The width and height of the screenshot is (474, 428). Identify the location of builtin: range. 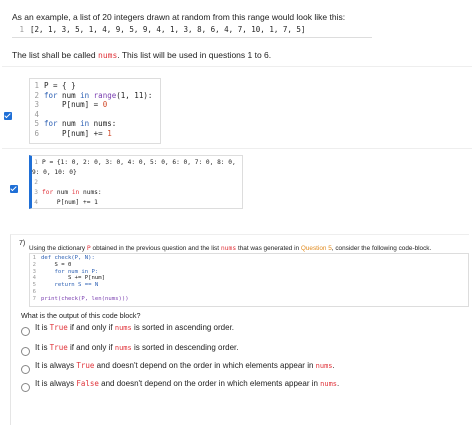
(103, 95).